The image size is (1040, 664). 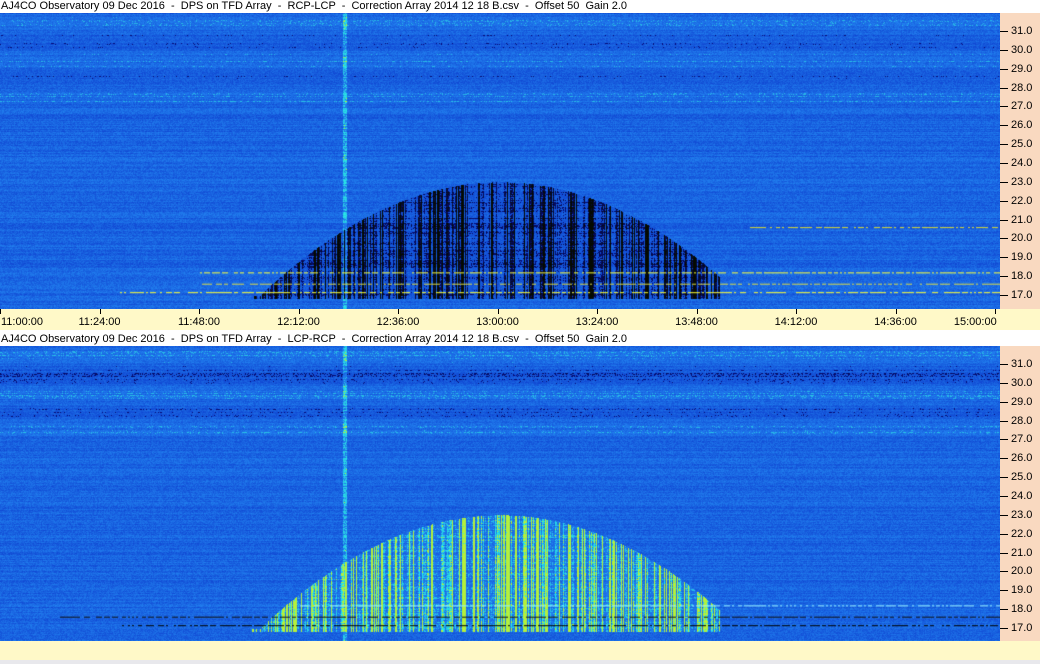 I want to click on x-tick-label: 14:36:00, so click(x=895, y=322).